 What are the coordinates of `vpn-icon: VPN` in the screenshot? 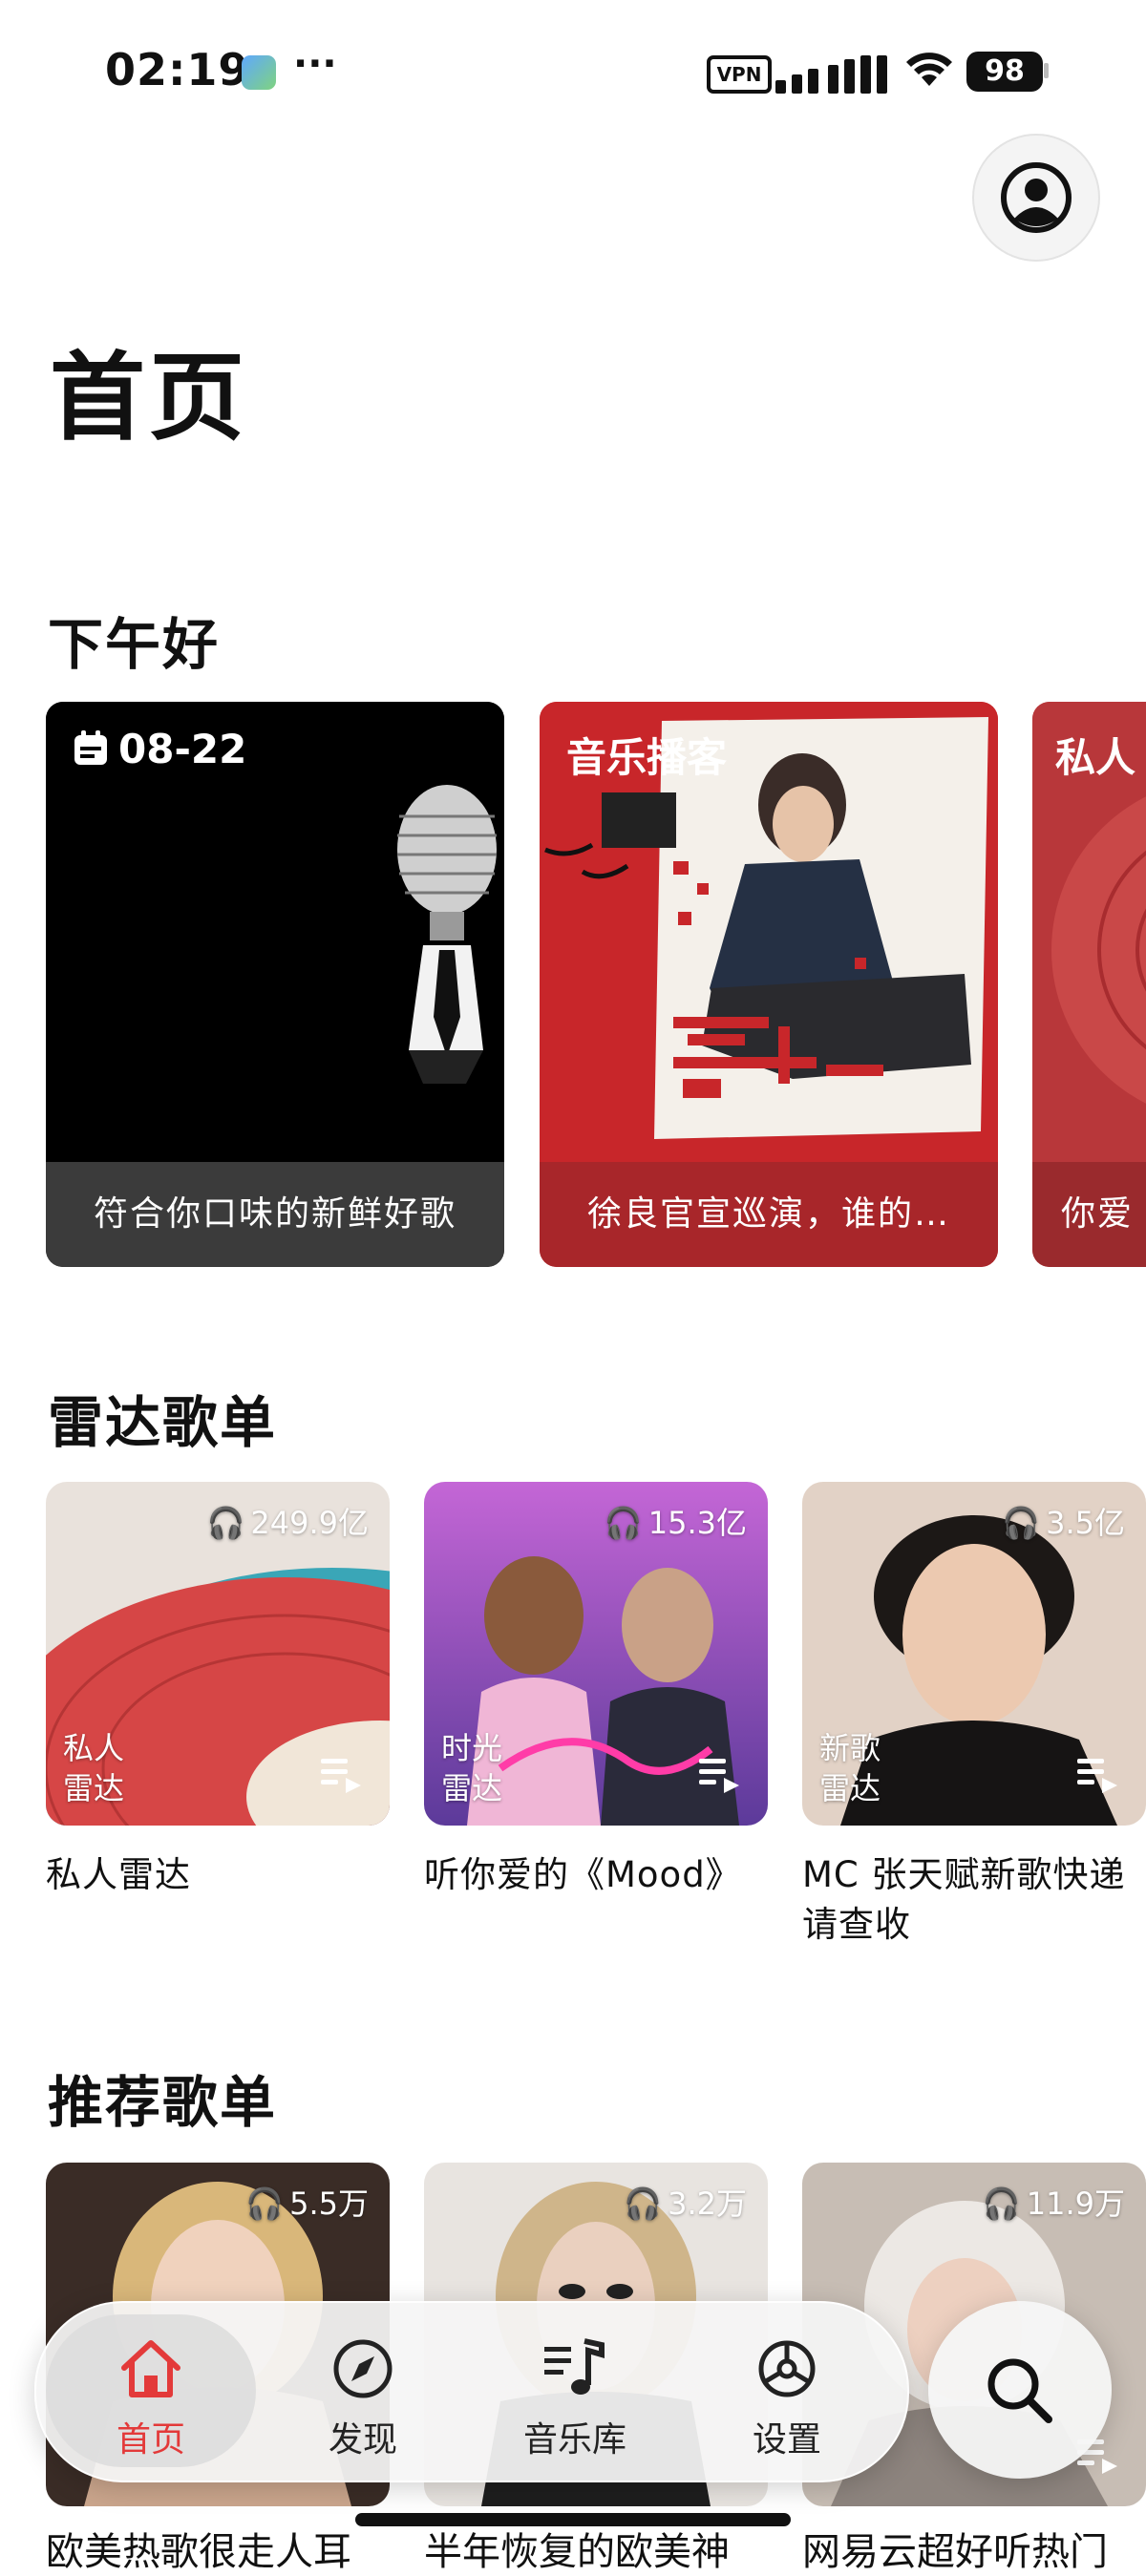 It's located at (739, 74).